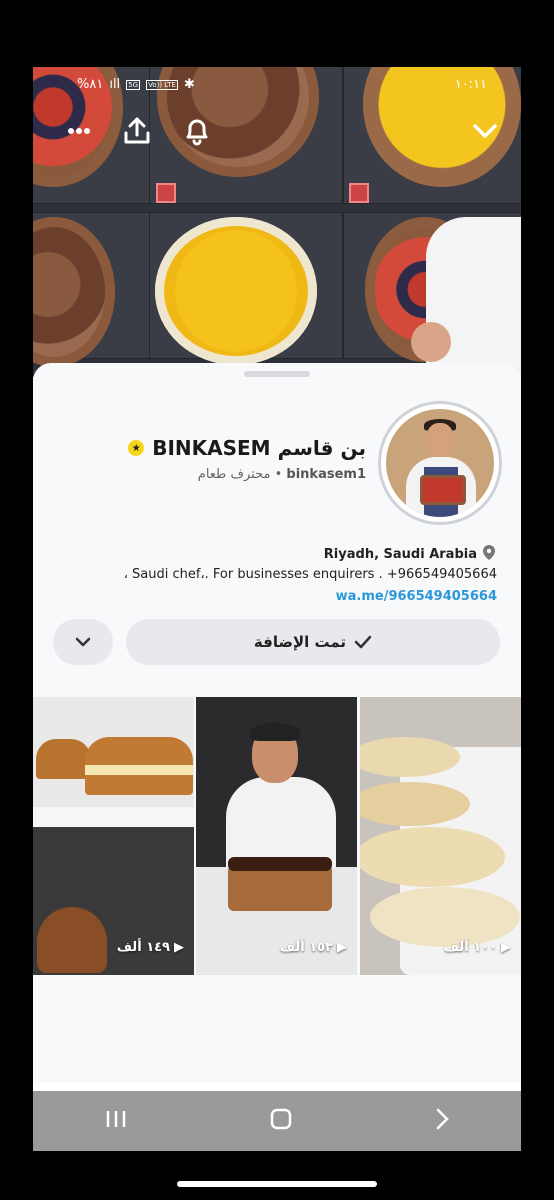 The height and width of the screenshot is (1200, 554). What do you see at coordinates (115, 84) in the screenshot?
I see `signal-icon: ıll` at bounding box center [115, 84].